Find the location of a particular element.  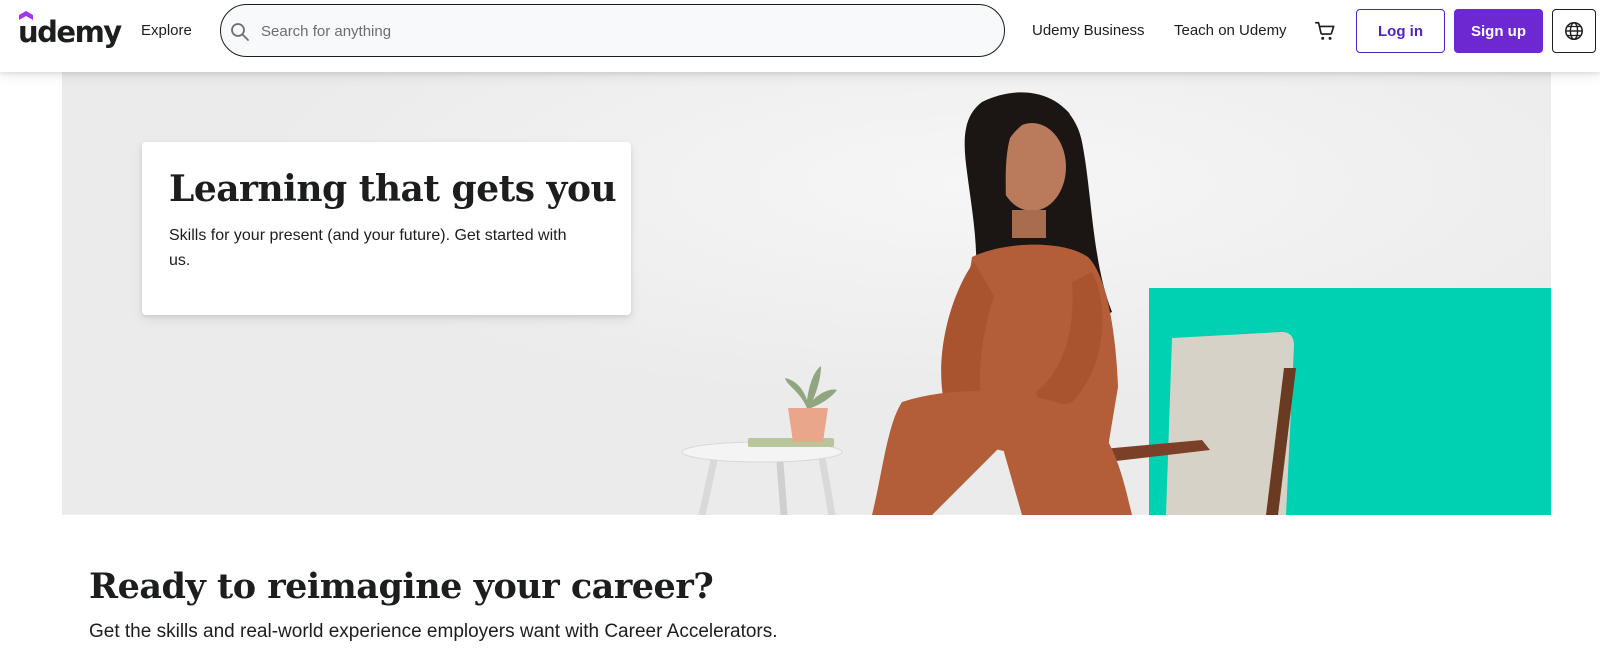

cart-icon is located at coordinates (1325, 31).